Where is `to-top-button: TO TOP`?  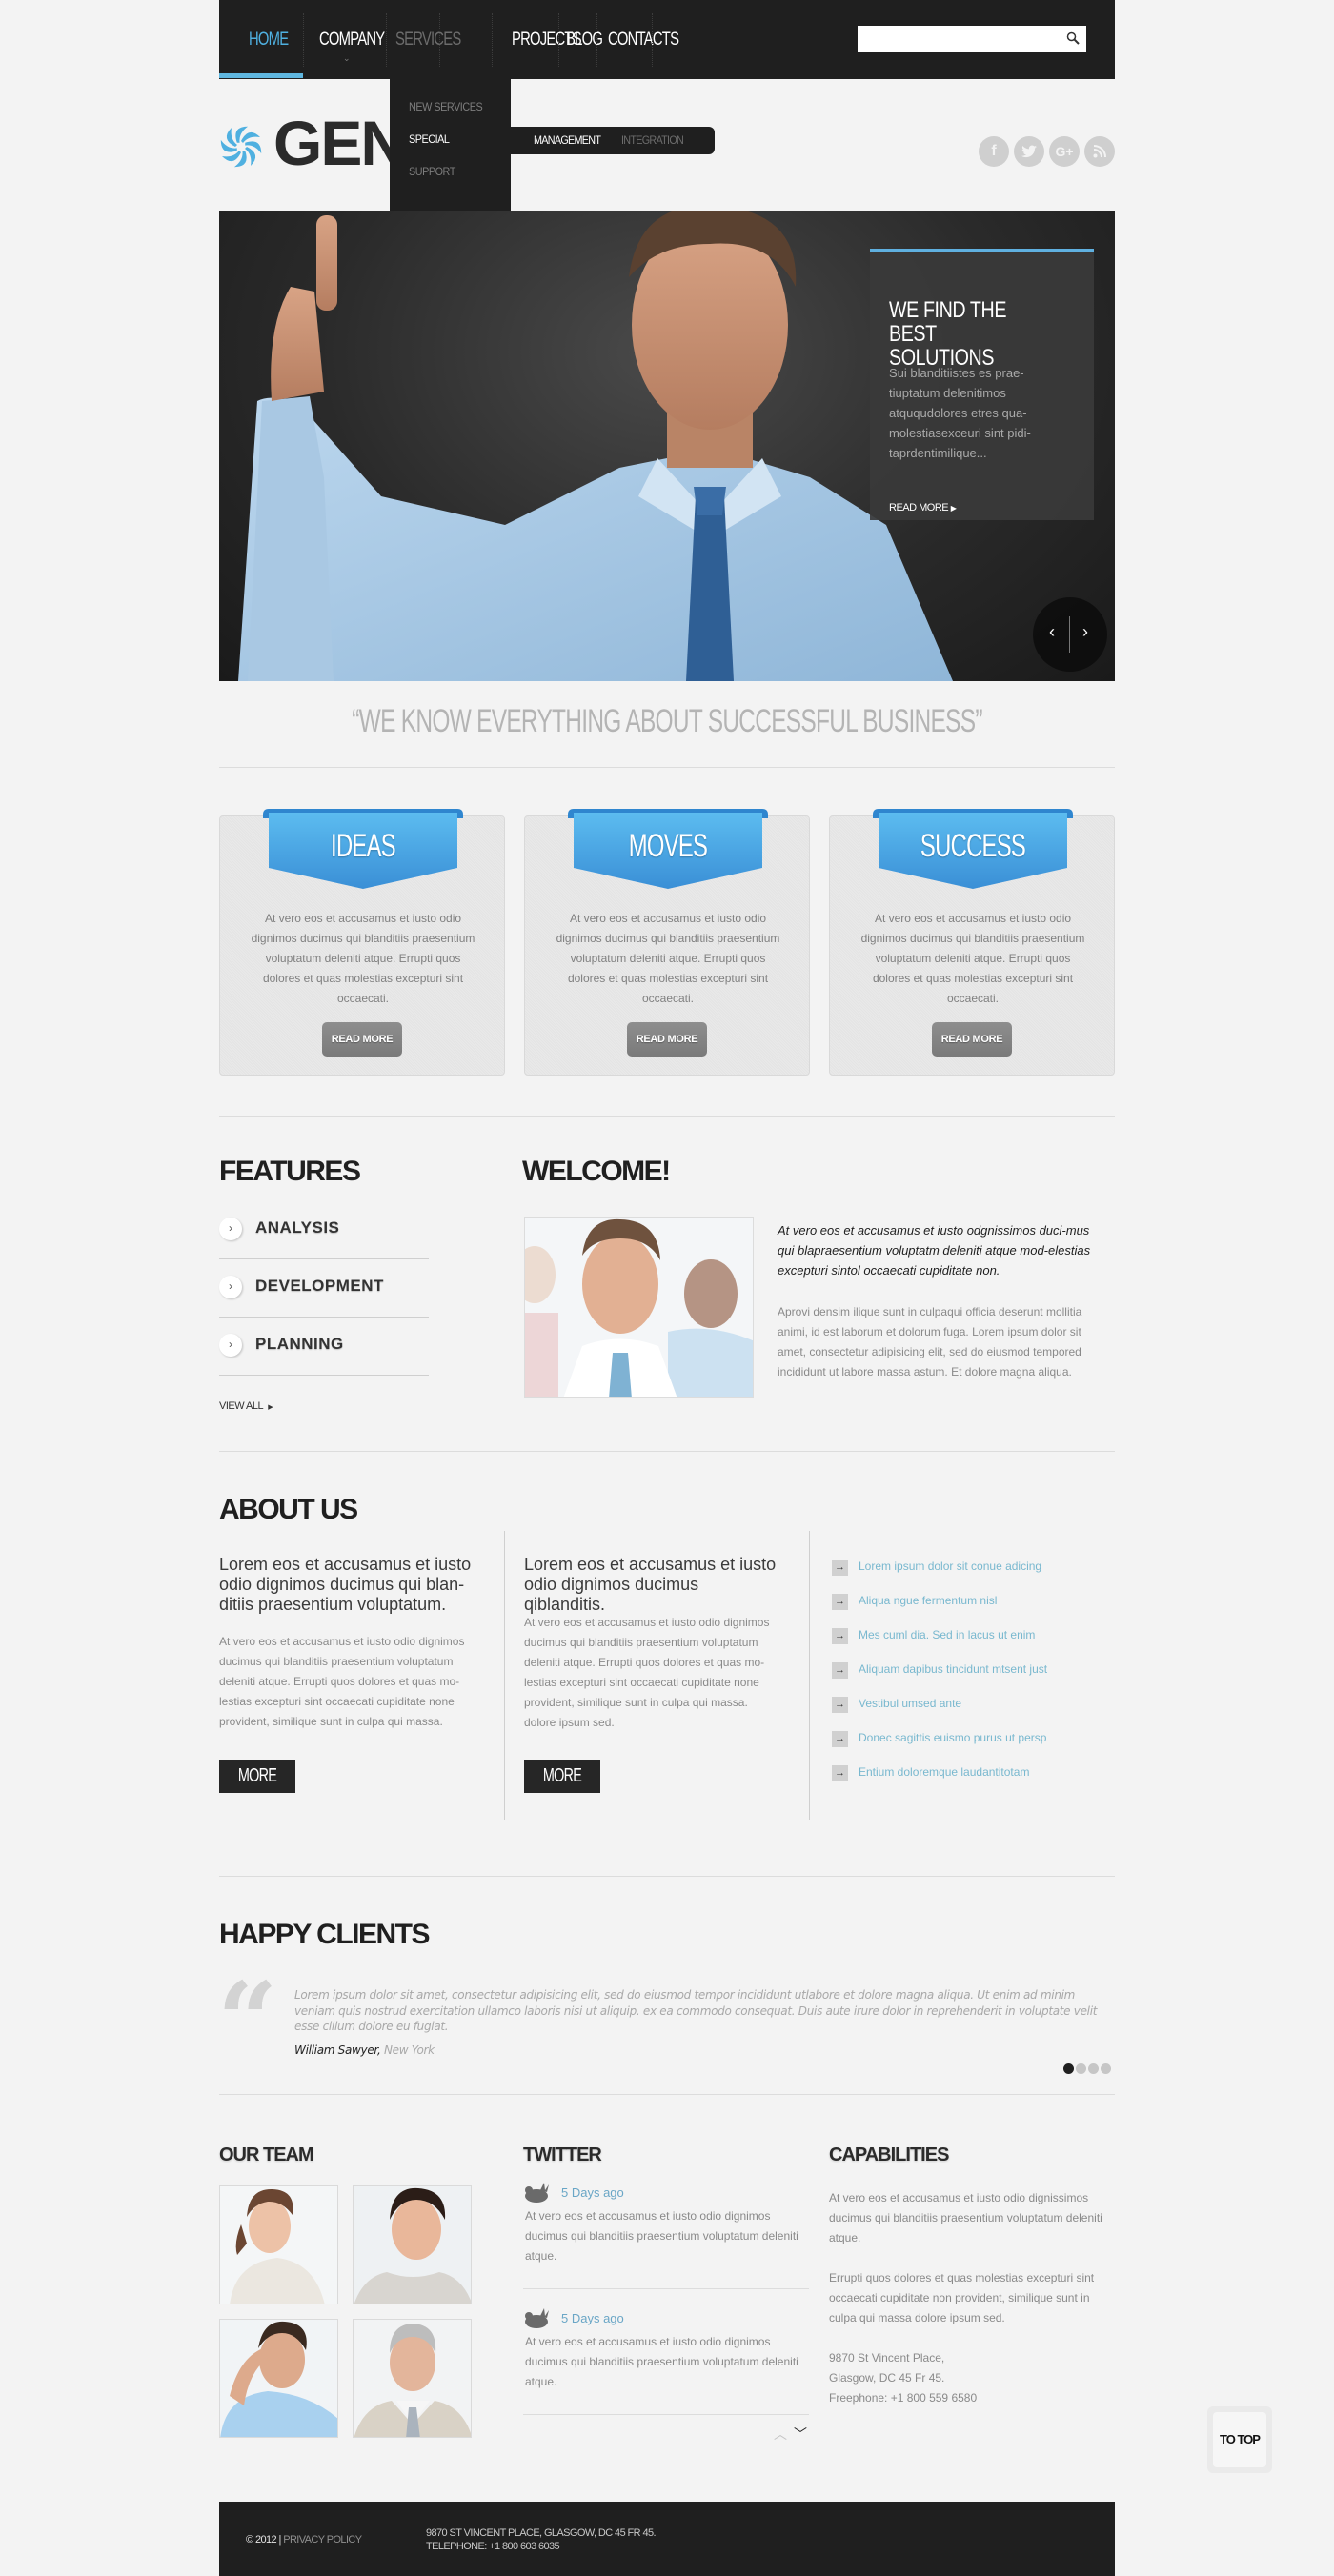
to-top-button: TO TOP is located at coordinates (1239, 2439).